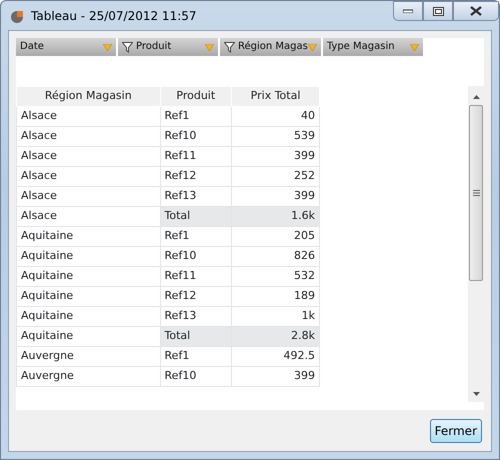 The height and width of the screenshot is (460, 500). Describe the element at coordinates (476, 193) in the screenshot. I see `scroll-thumb` at that location.